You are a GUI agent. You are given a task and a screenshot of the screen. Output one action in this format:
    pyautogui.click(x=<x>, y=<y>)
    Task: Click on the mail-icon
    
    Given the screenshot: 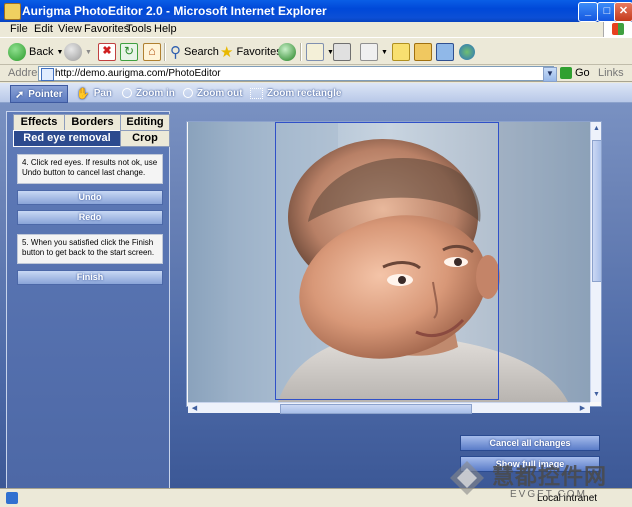 What is the action you would take?
    pyautogui.click(x=315, y=52)
    